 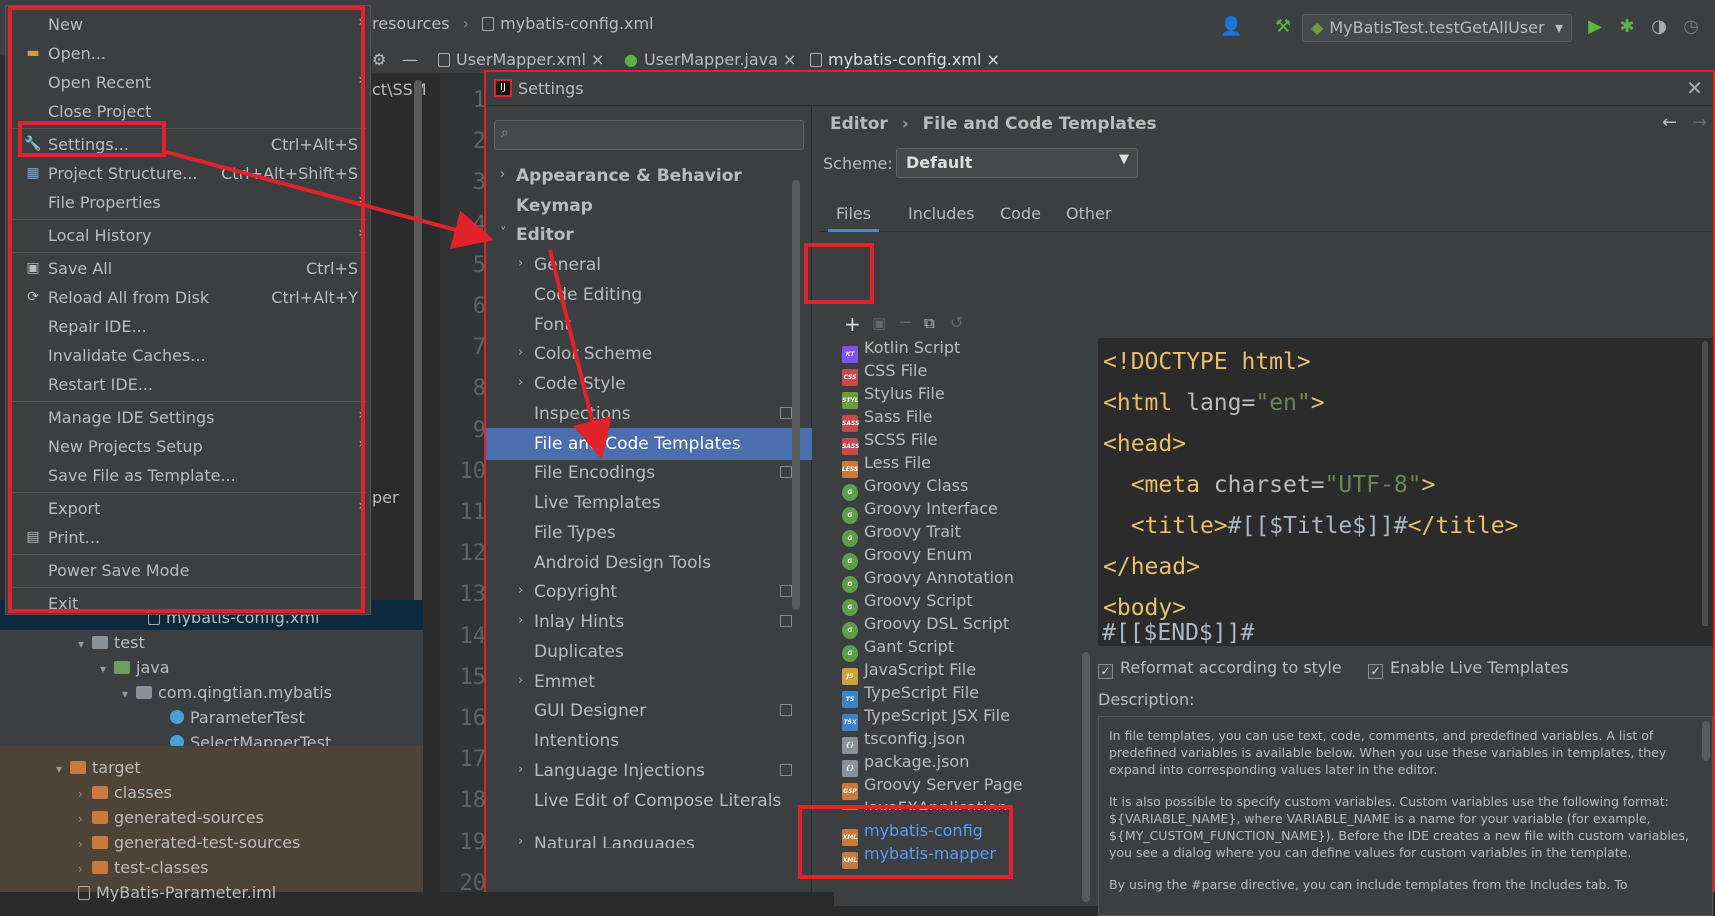 I want to click on add-child-icon: ▣, so click(x=879, y=323).